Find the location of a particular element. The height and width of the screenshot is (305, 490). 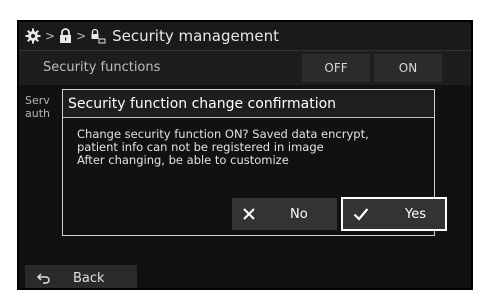

no-label: No is located at coordinates (299, 214).